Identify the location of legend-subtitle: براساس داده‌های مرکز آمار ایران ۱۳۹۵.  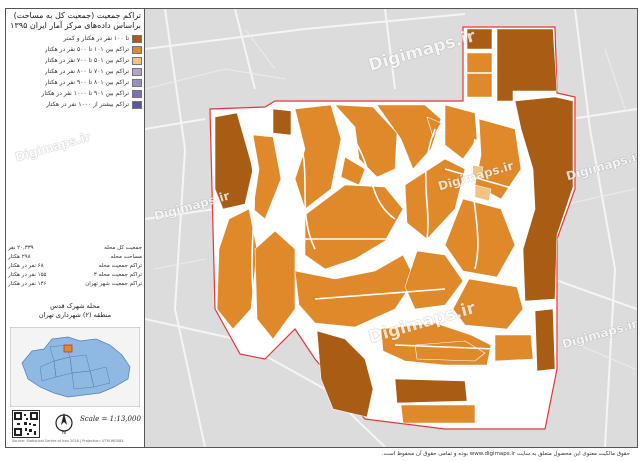
(75, 25).